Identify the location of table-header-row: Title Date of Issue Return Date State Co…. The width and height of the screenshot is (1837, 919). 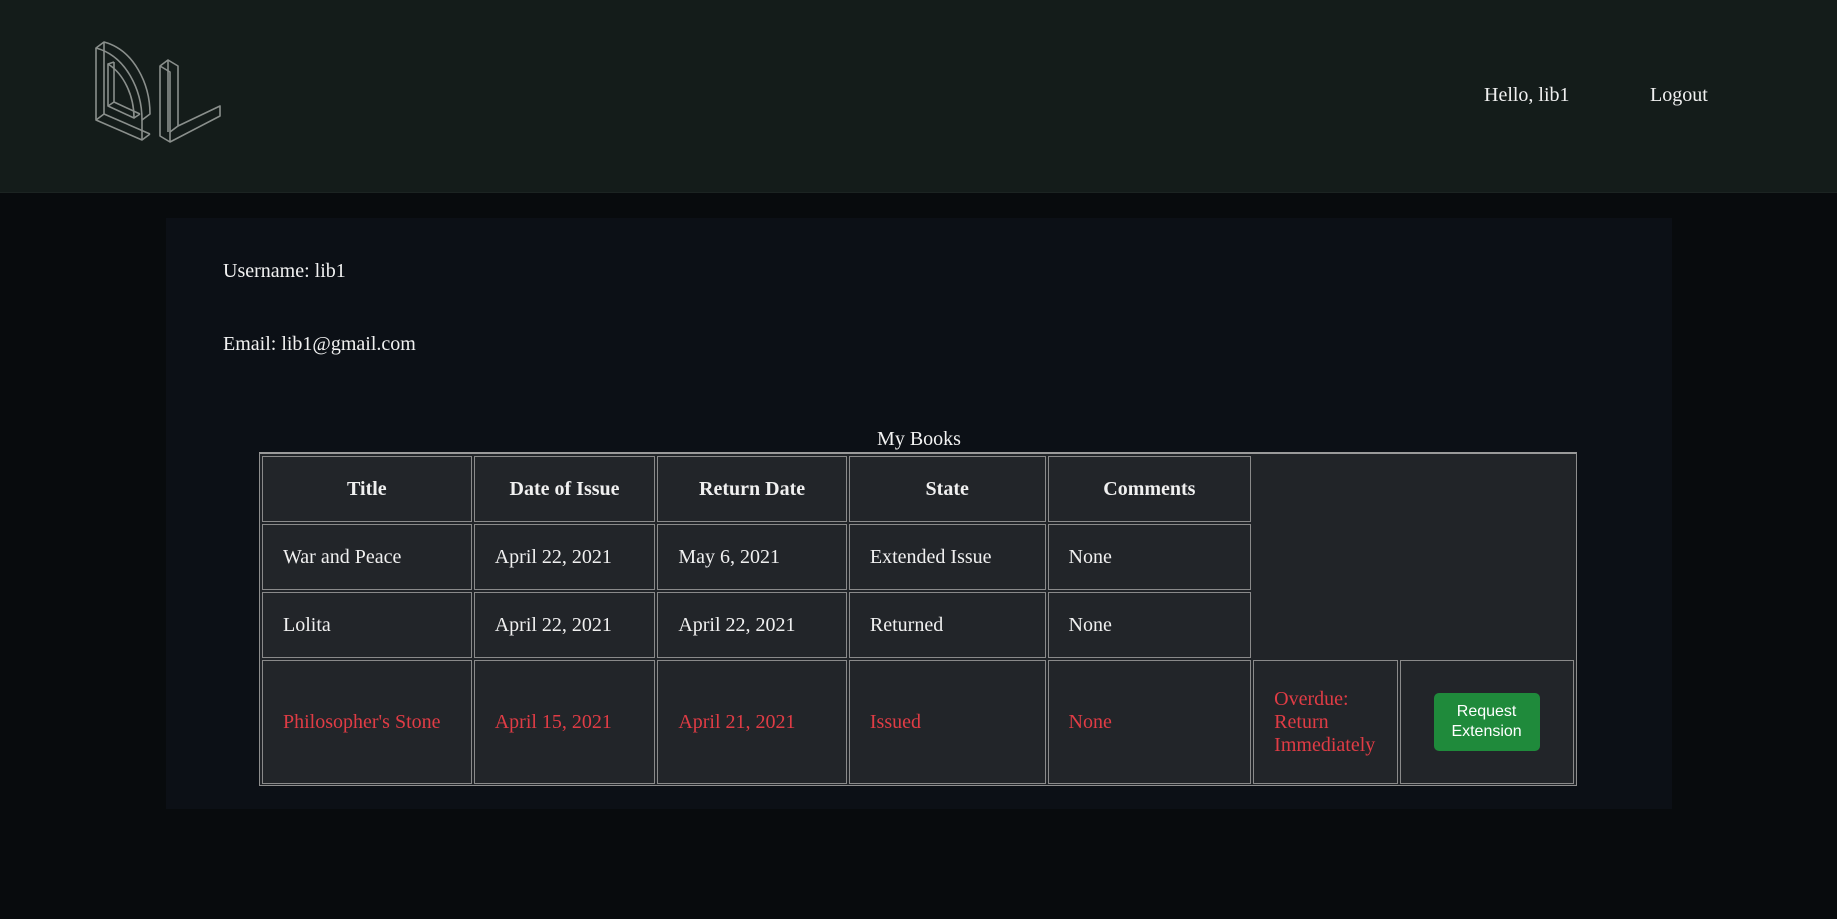
(918, 489).